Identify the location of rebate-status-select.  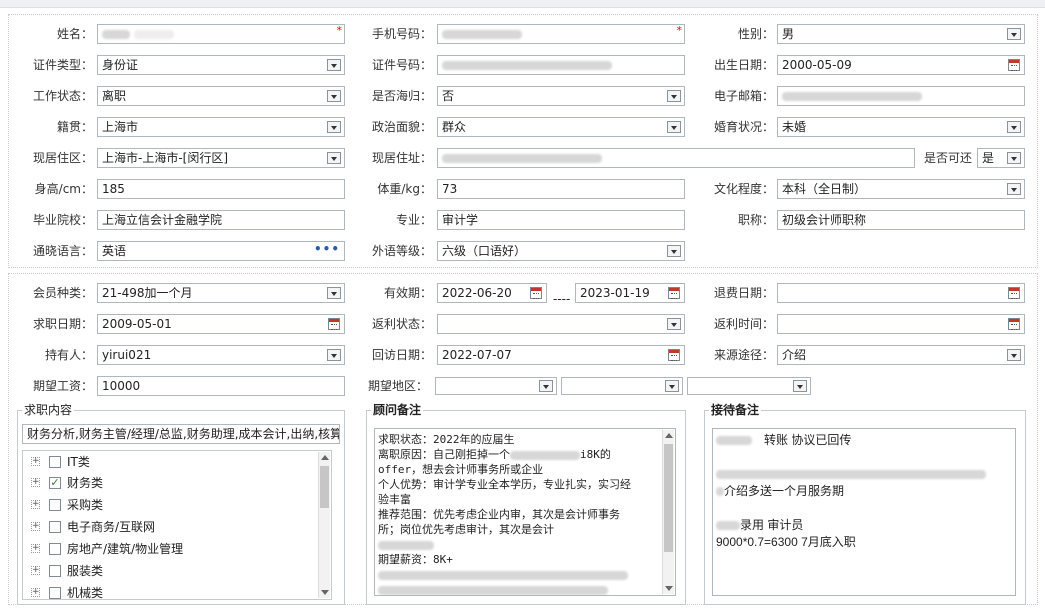
(561, 324).